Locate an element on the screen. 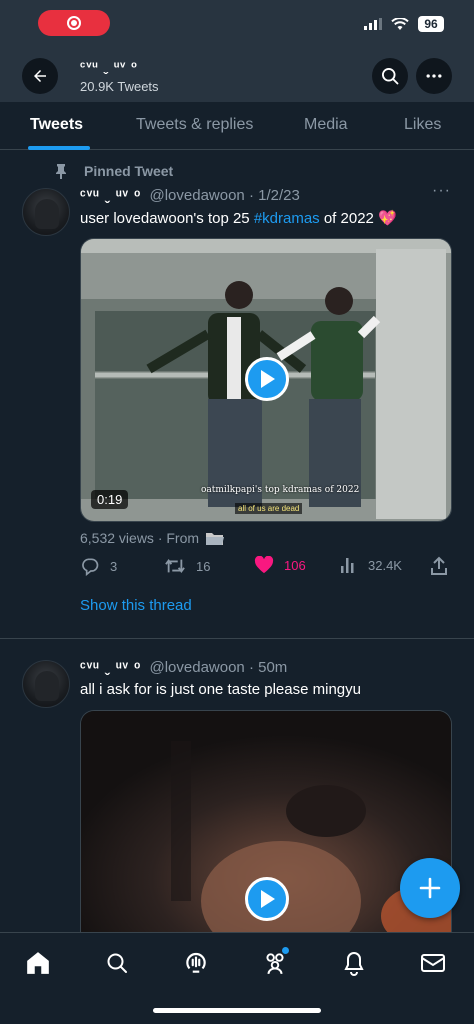  analytics-count: 32.4K is located at coordinates (385, 565).